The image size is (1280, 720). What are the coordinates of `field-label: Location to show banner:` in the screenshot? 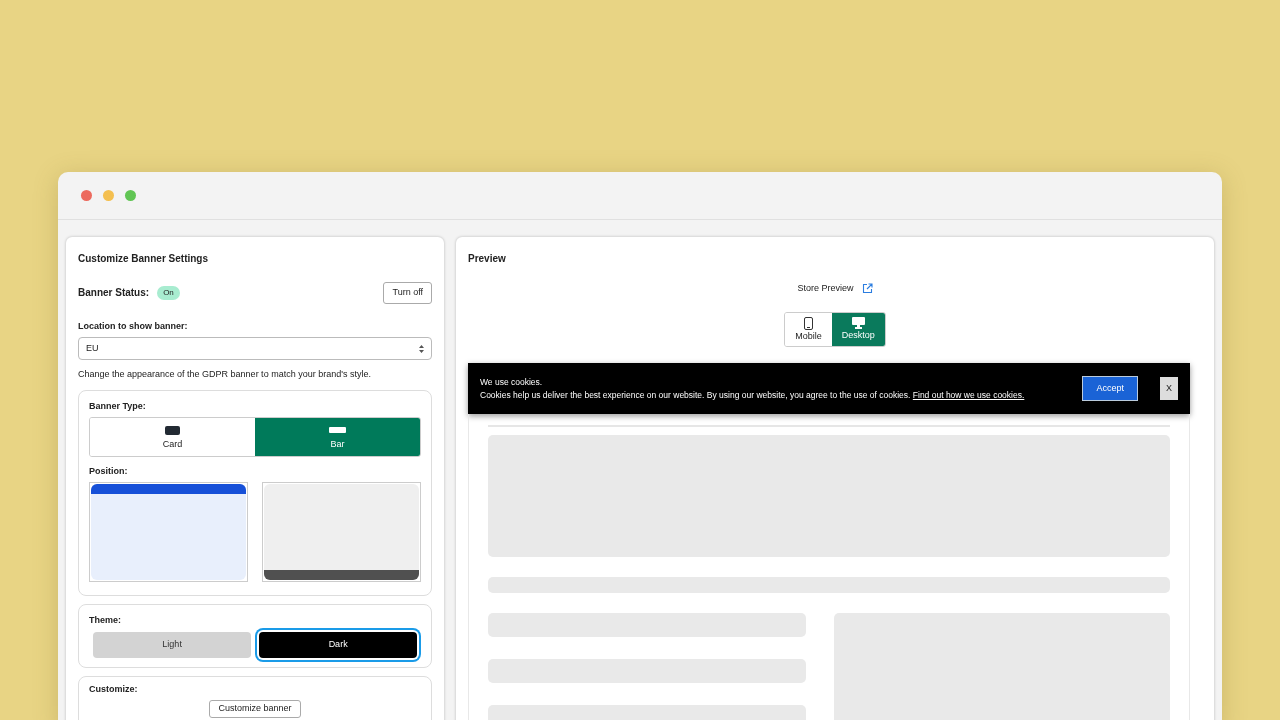 It's located at (133, 326).